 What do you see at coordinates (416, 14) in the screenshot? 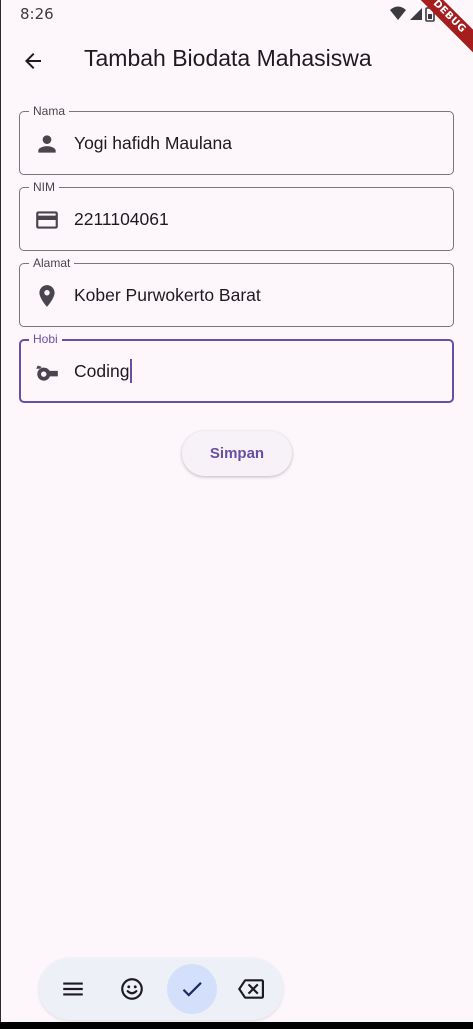
I see `signal-icon` at bounding box center [416, 14].